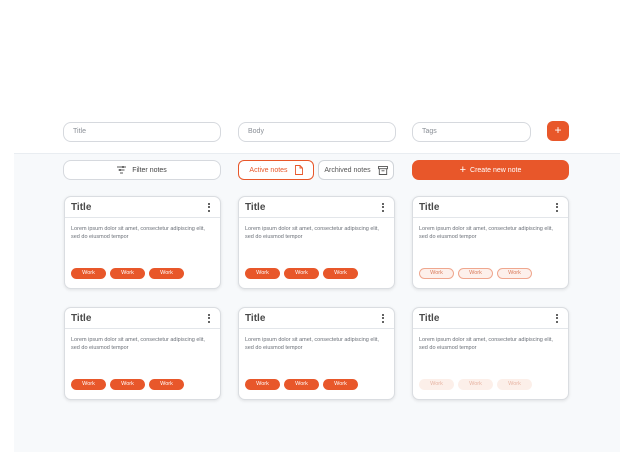  I want to click on active-notes-tab: Active notes, so click(276, 170).